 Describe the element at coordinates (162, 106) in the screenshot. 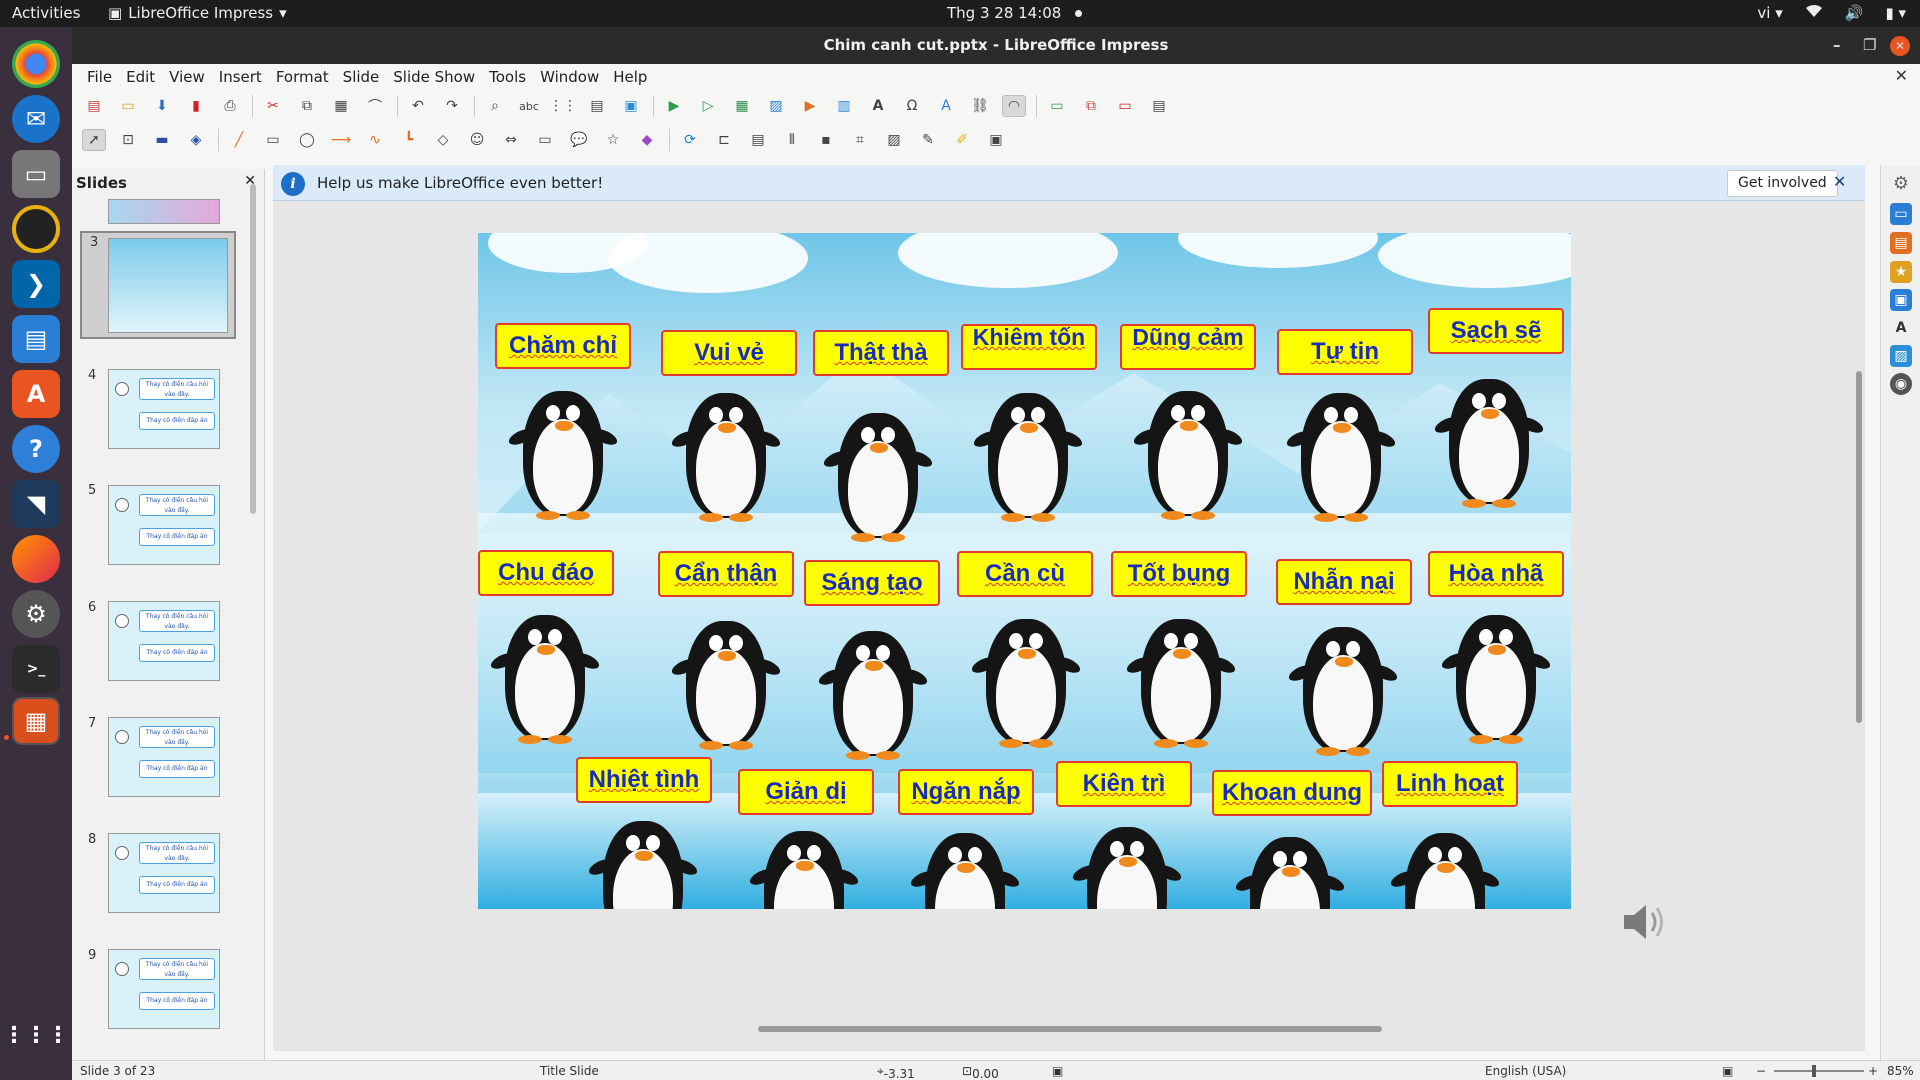

I see `save-icon: ⬇` at that location.